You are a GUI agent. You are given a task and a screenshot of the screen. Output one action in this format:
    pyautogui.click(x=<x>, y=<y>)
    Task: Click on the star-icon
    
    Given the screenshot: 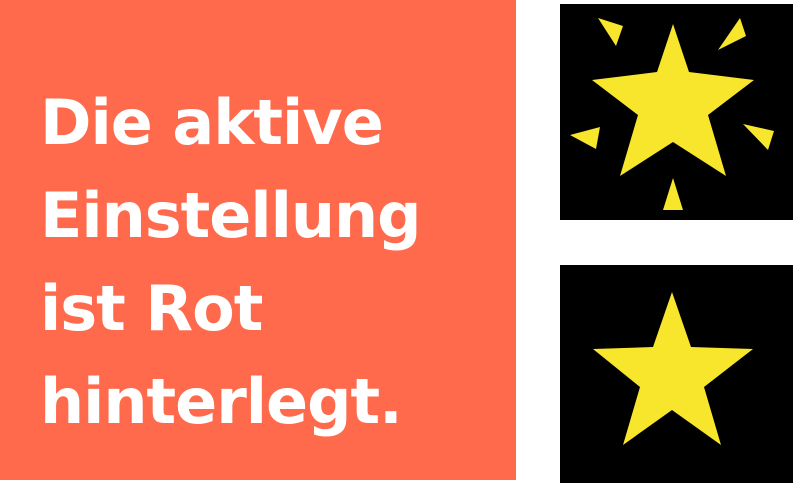 What is the action you would take?
    pyautogui.click(x=673, y=368)
    